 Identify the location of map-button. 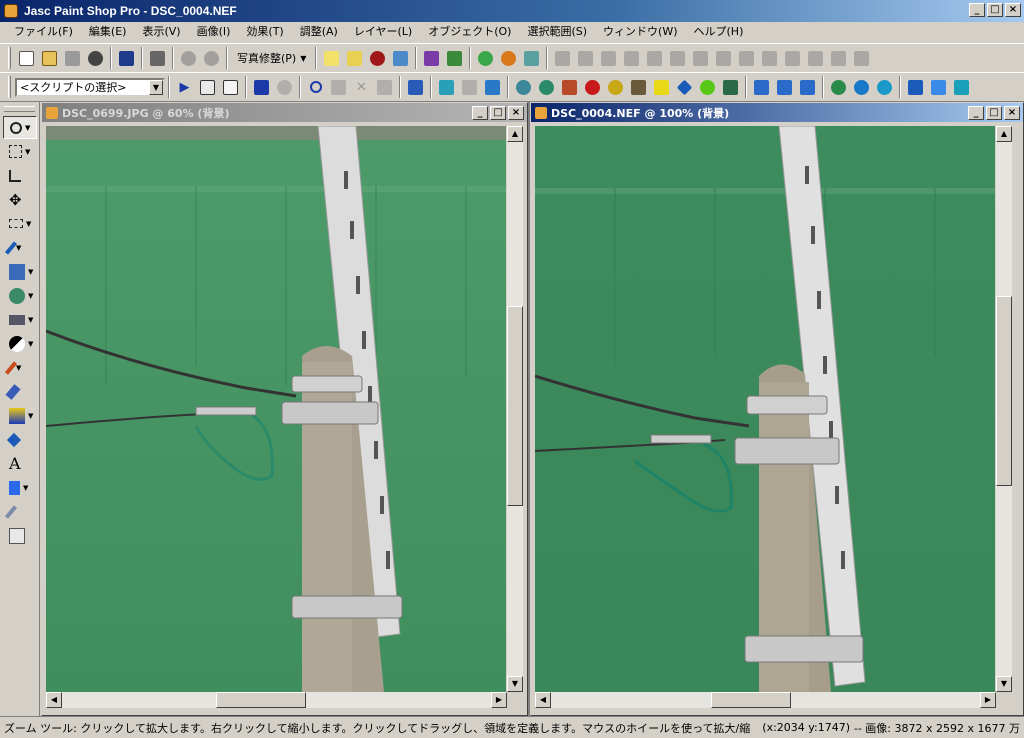
(884, 87).